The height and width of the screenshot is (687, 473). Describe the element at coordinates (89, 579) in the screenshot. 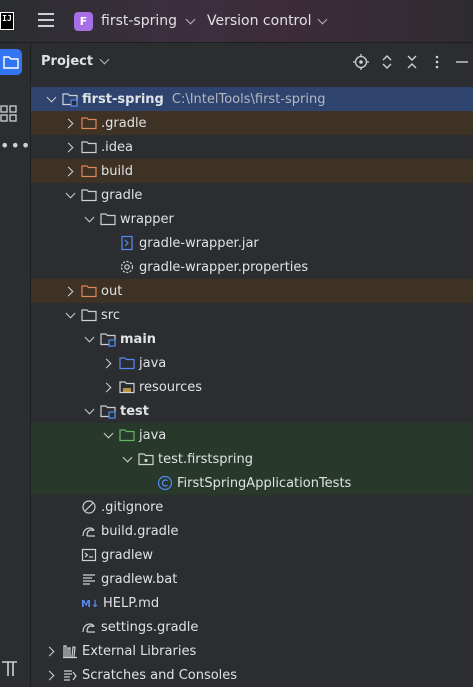

I see `text-file-icon` at that location.